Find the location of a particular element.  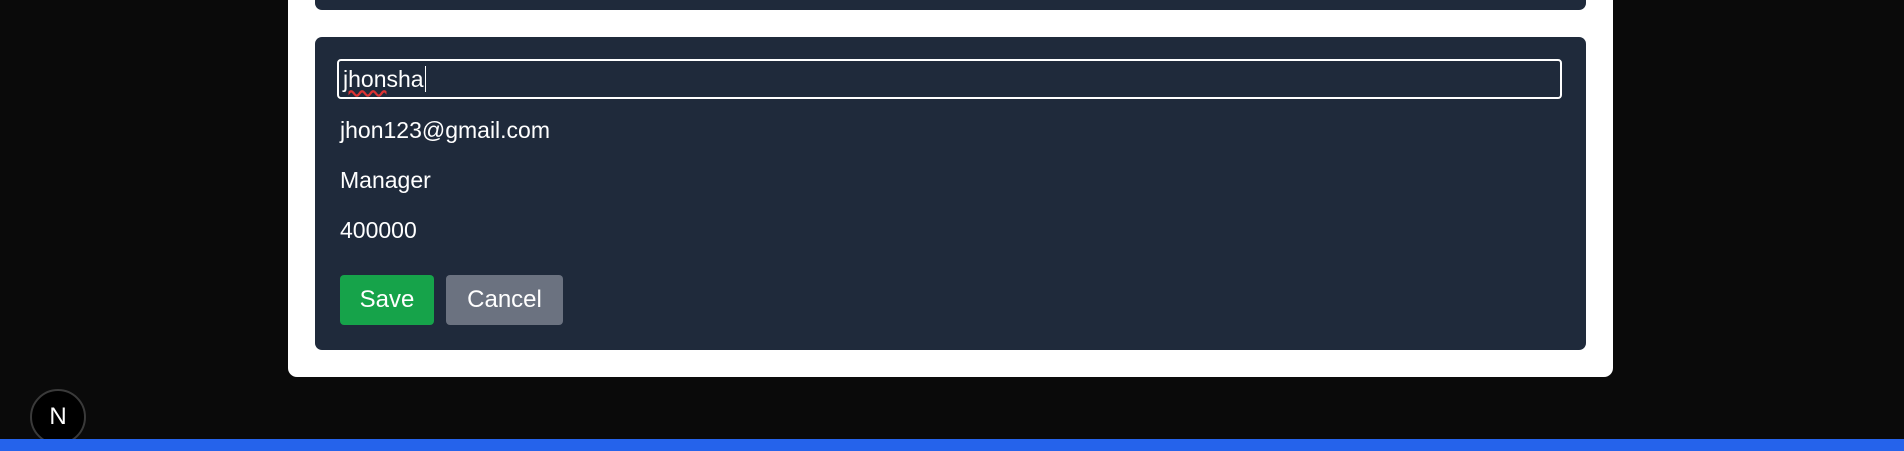

nextjs-dev-badge-icon: N is located at coordinates (58, 417).